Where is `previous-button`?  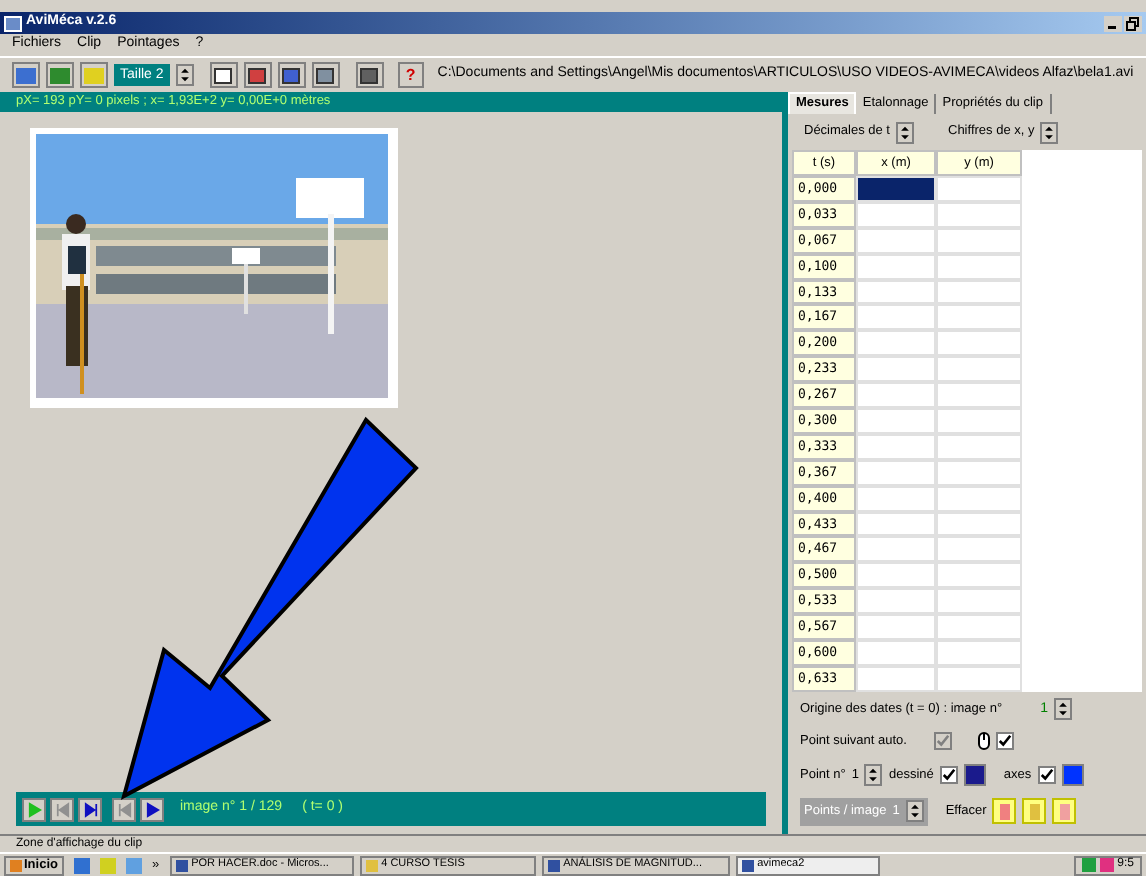
previous-button is located at coordinates (124, 809).